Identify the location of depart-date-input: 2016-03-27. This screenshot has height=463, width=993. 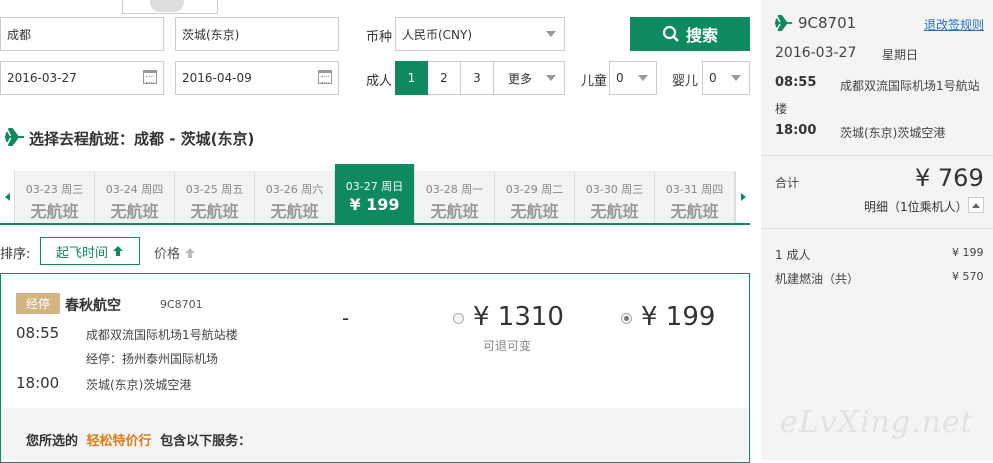
(82, 78).